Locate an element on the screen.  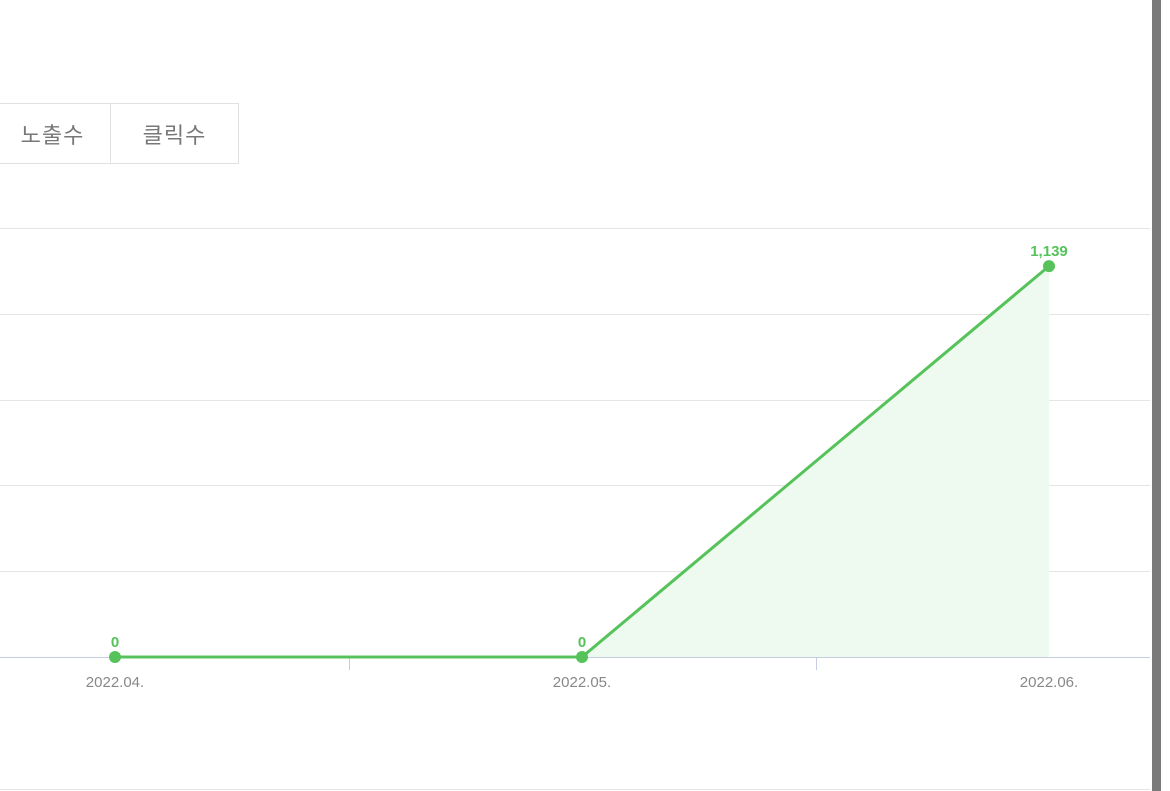
x-tick-label: 2022.06. is located at coordinates (1049, 682).